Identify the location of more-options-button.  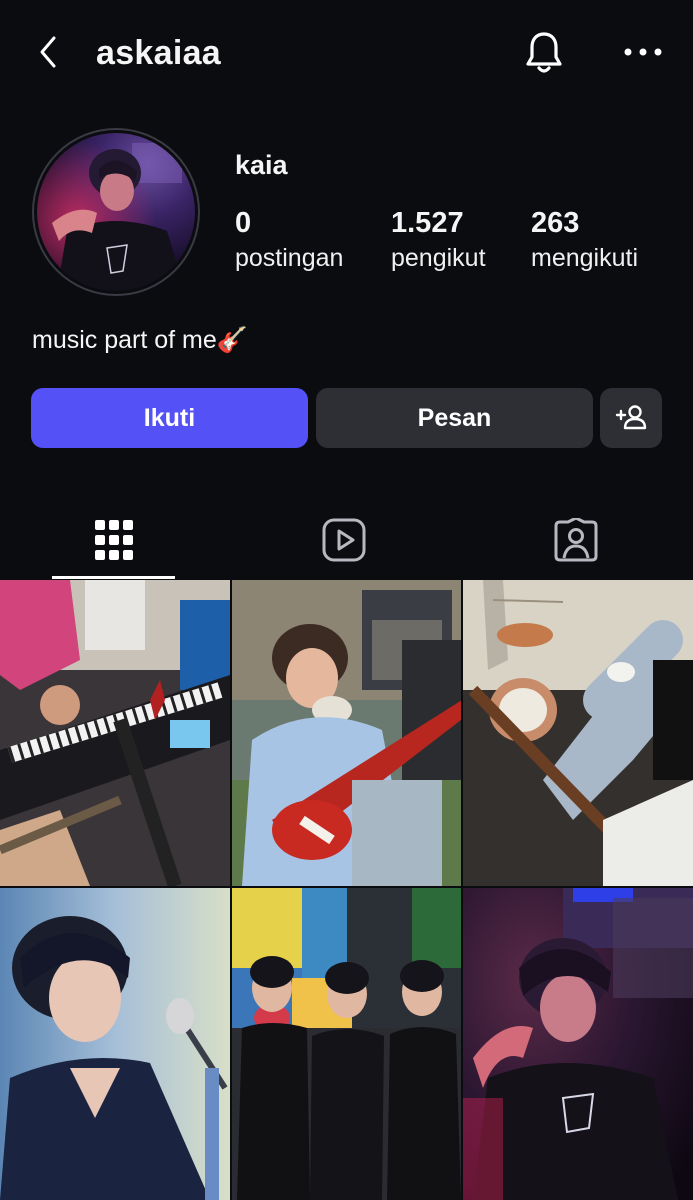
(643, 52).